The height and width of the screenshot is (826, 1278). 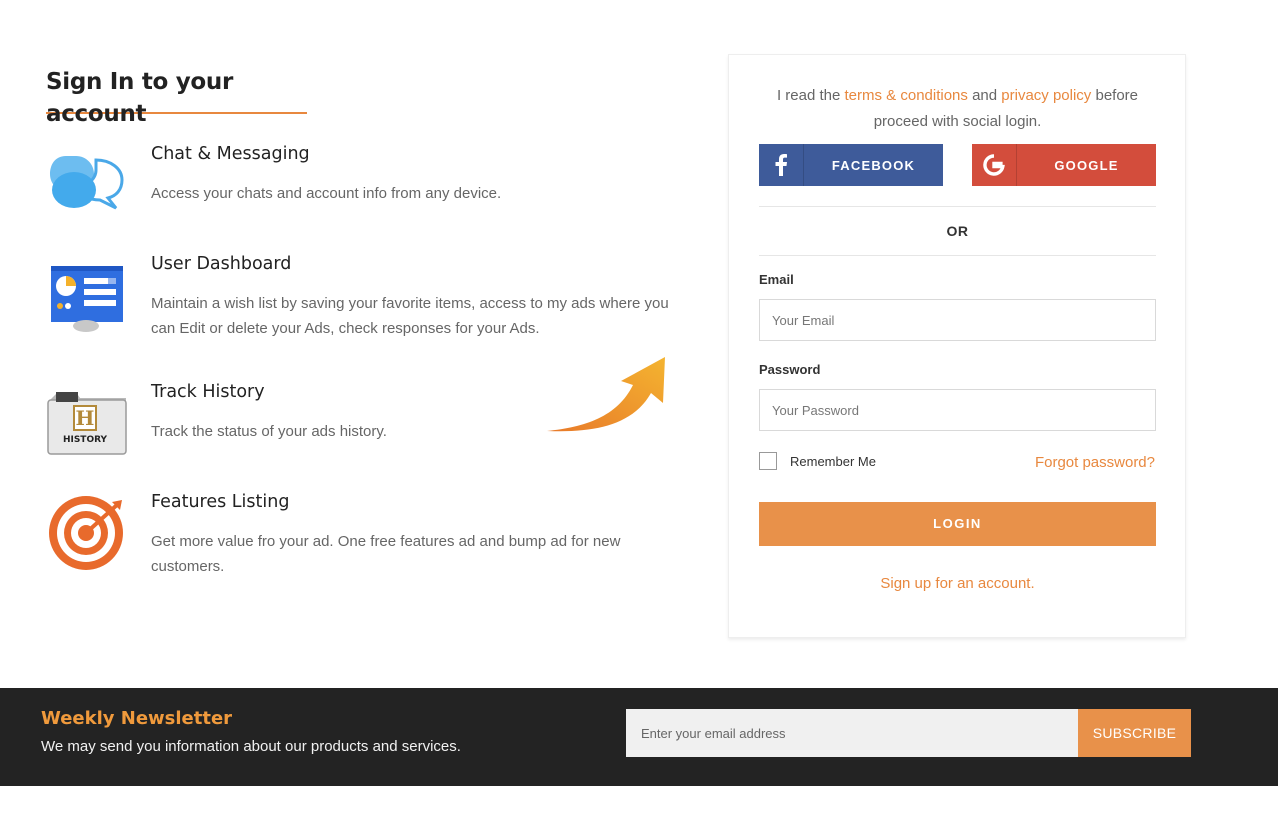 What do you see at coordinates (906, 95) in the screenshot?
I see `terms-link: terms & conditions` at bounding box center [906, 95].